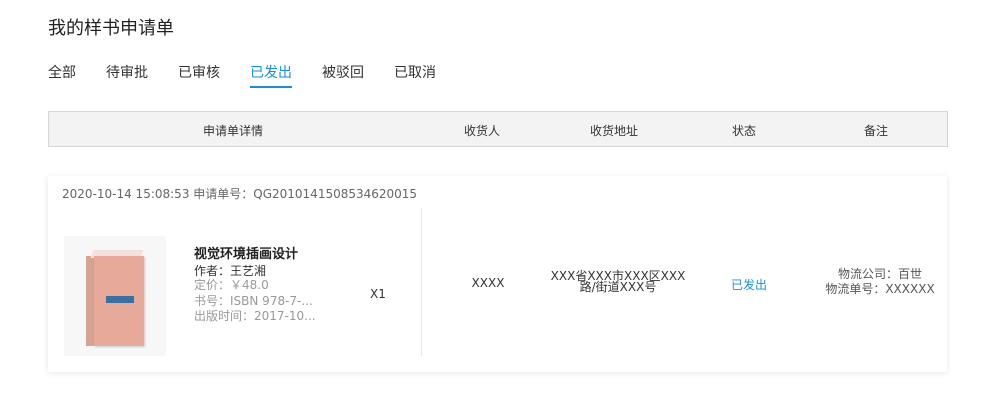 The height and width of the screenshot is (409, 1005). I want to click on book-front, so click(119, 301).